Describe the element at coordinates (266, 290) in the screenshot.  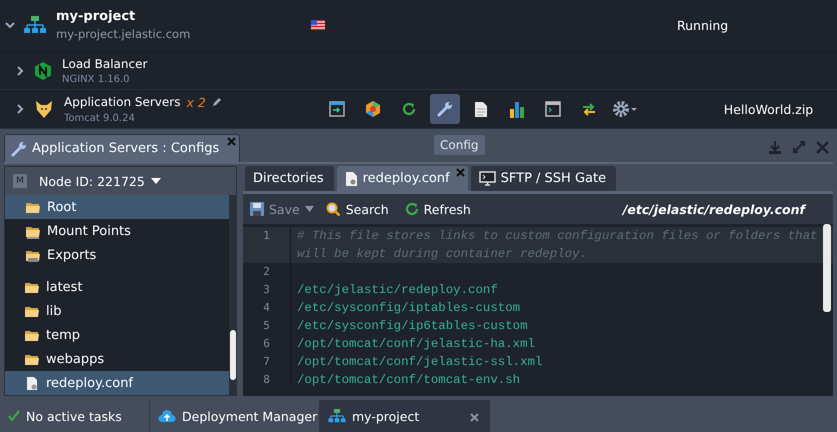
I see `line-number: 3` at that location.